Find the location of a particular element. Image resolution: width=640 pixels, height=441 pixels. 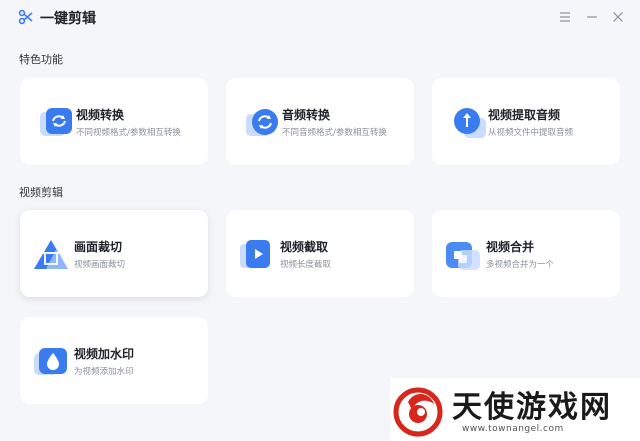

section-title-featured: 特色功能 is located at coordinates (41, 59).